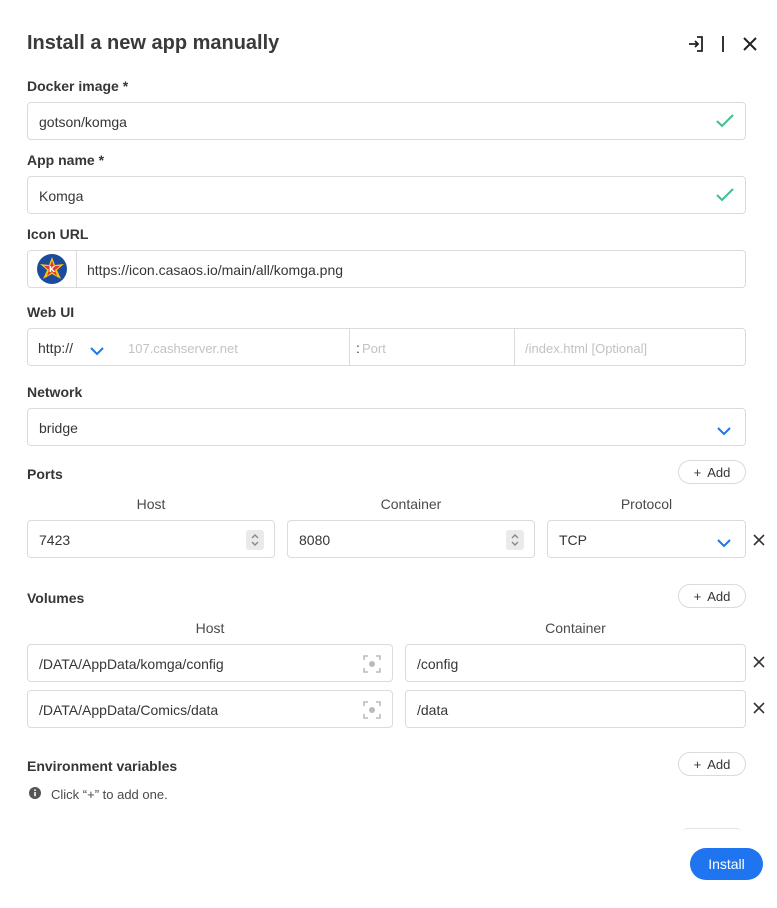 The image size is (777, 908). Describe the element at coordinates (696, 44) in the screenshot. I see `import-icon` at that location.